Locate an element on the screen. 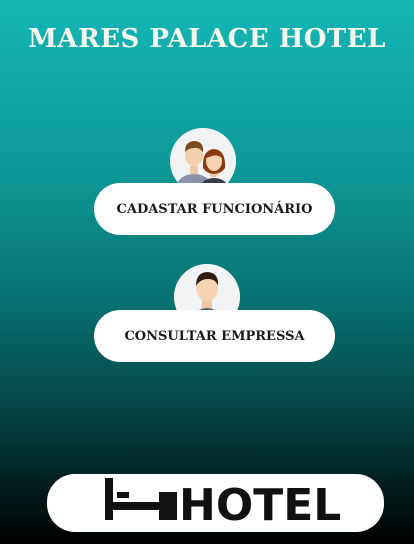 The height and width of the screenshot is (544, 414). consult-company-label: CONSULTAR EMPRESSA is located at coordinates (214, 336).